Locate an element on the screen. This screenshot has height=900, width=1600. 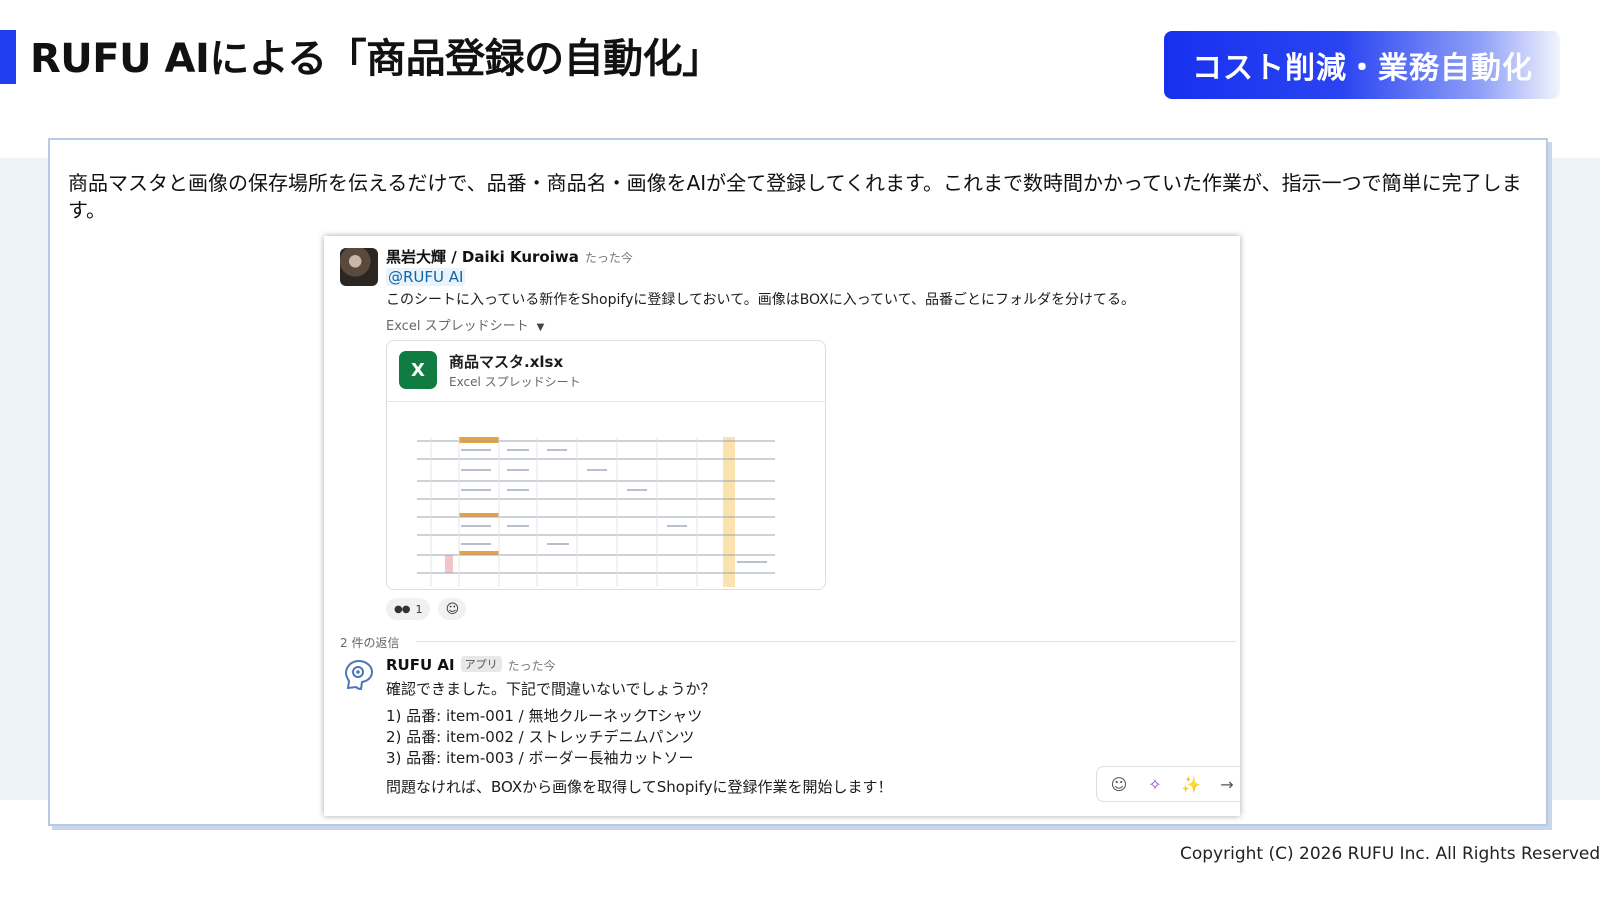
bot-name: RUFU AI is located at coordinates (420, 665).